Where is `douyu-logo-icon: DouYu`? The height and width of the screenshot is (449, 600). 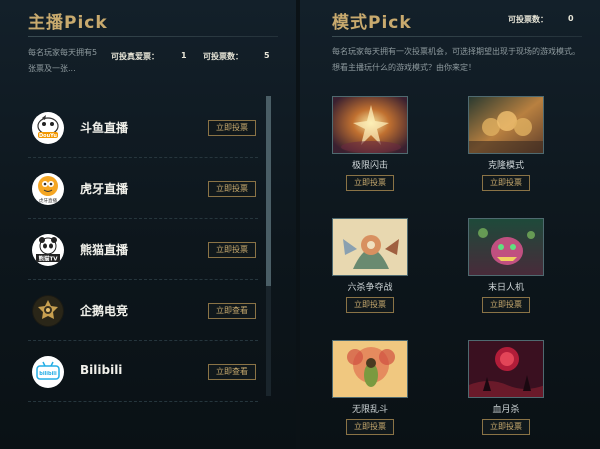 douyu-logo-icon: DouYu is located at coordinates (48, 128).